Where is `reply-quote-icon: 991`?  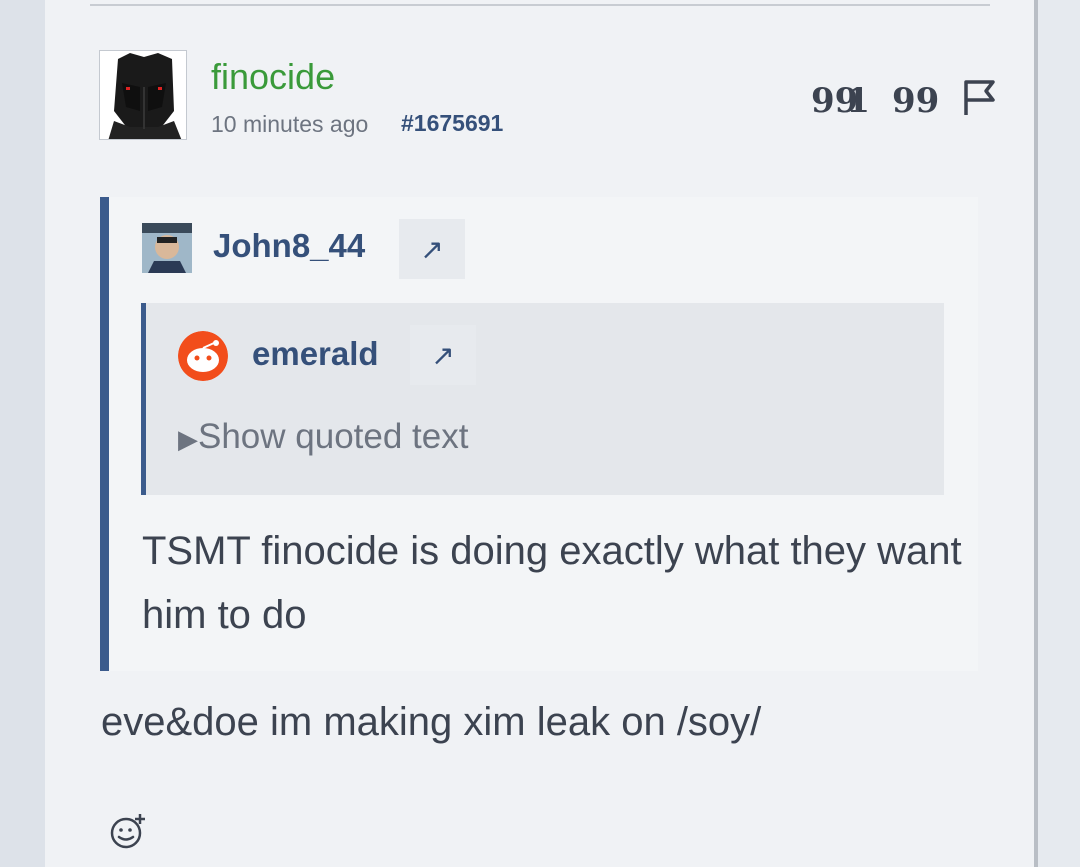
reply-quote-icon: 991 is located at coordinates (846, 101).